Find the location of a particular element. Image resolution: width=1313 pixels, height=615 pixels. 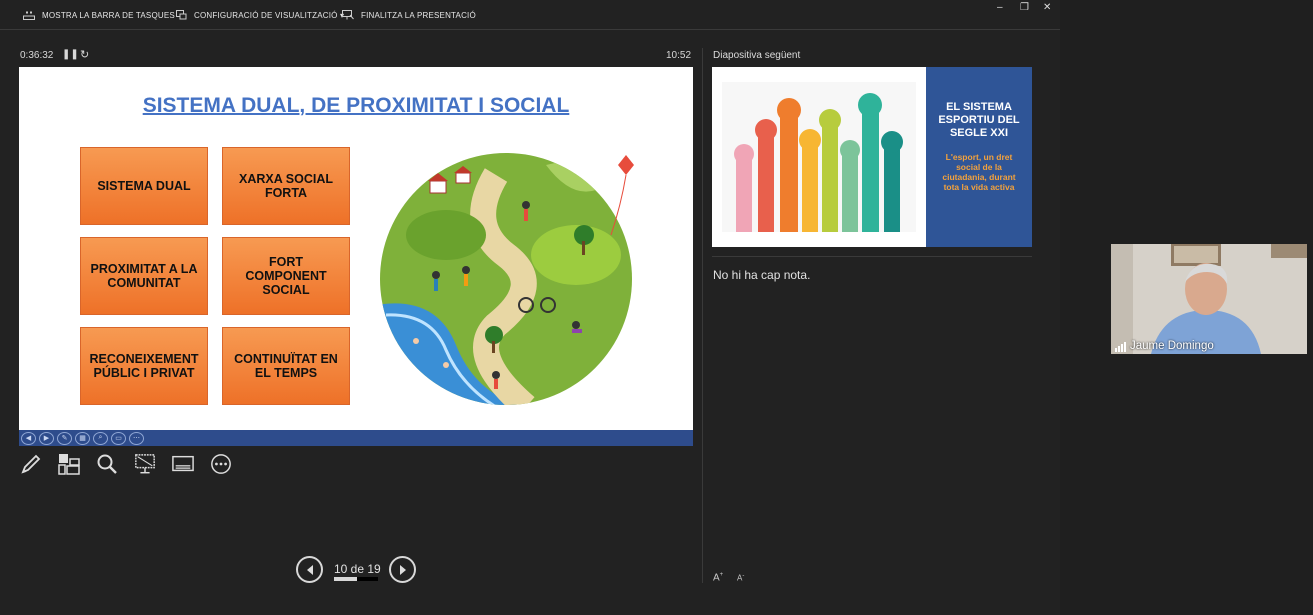

close-button: ✕ is located at coordinates (1047, 7).